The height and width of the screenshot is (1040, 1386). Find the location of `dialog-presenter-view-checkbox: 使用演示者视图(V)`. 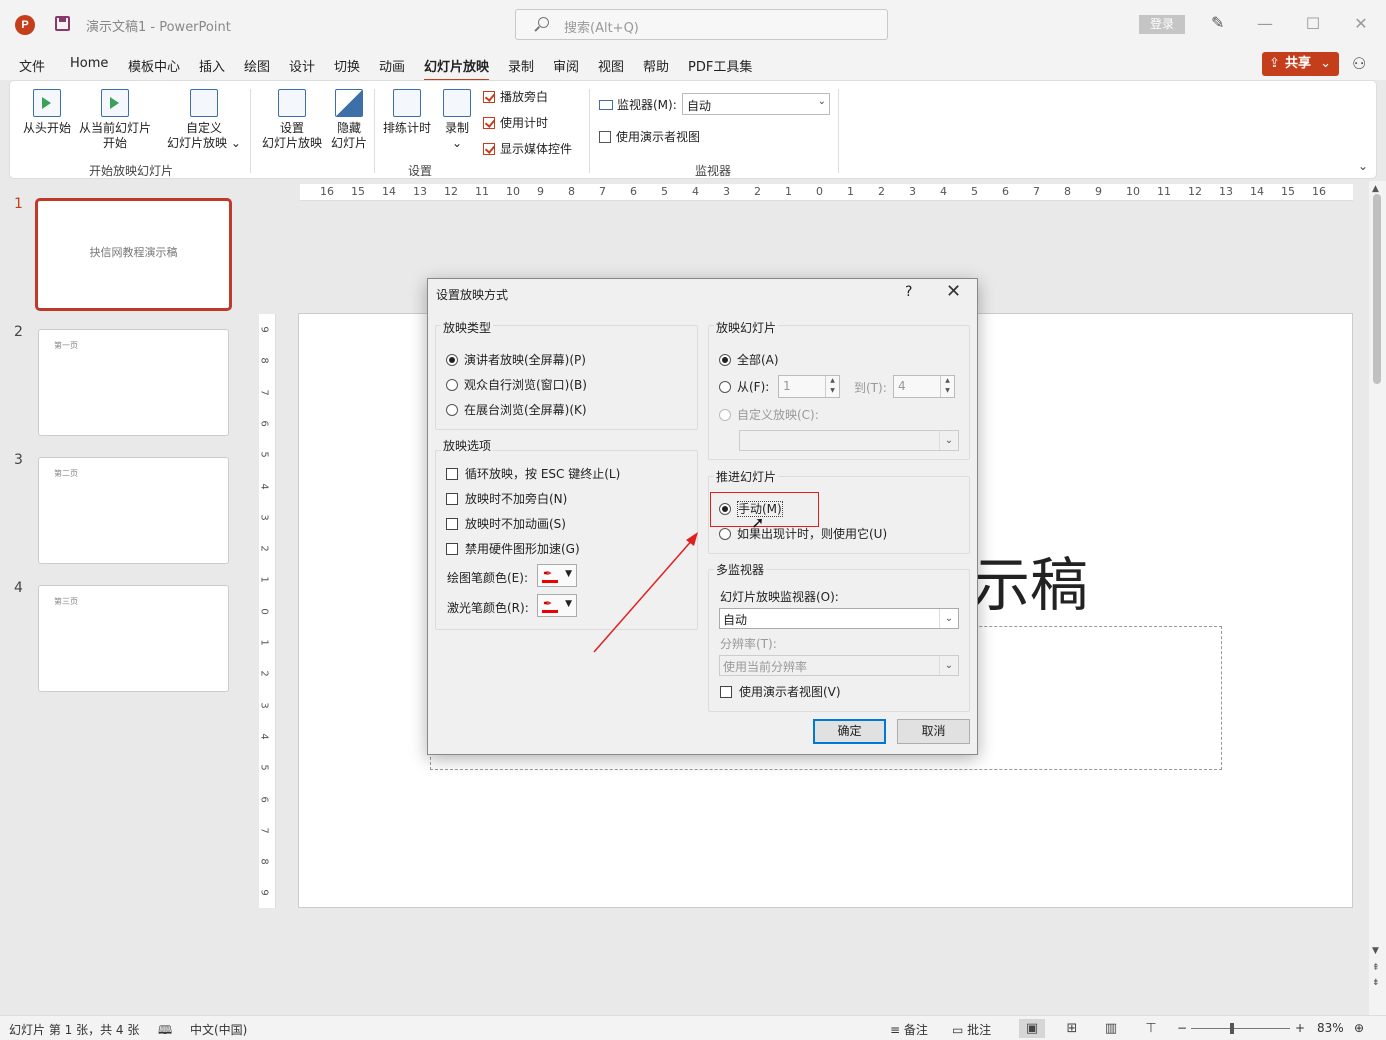

dialog-presenter-view-checkbox: 使用演示者视图(V) is located at coordinates (780, 691).